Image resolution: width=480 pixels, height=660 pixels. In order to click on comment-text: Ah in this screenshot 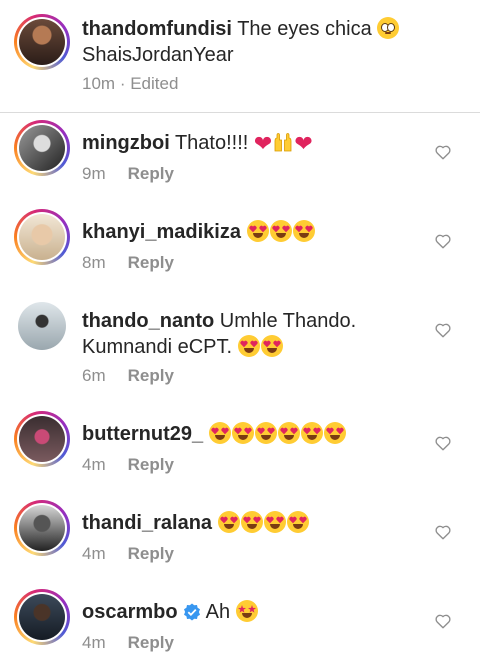, I will do `click(218, 612)`.